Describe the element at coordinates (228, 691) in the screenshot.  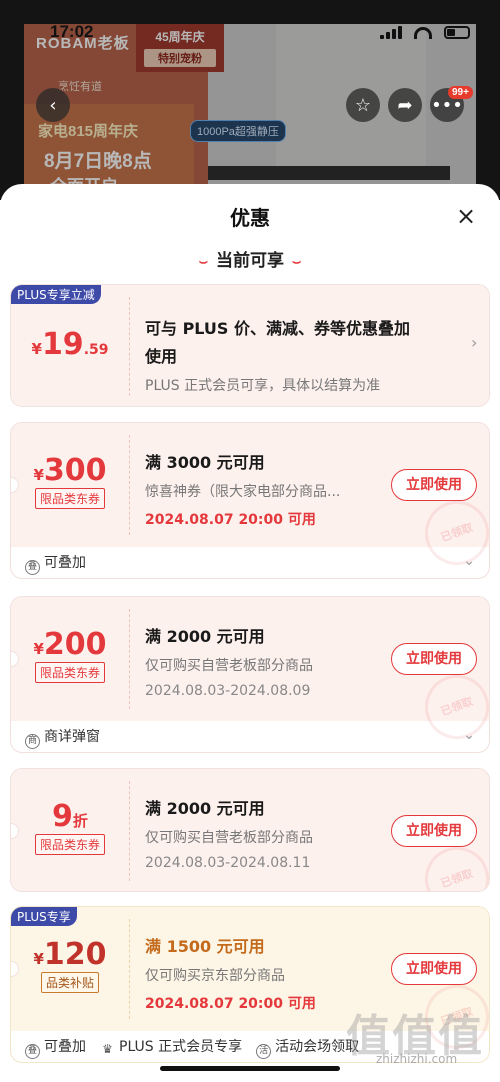
I see `coupon-date: 2024.08.03-2024.08.09` at that location.